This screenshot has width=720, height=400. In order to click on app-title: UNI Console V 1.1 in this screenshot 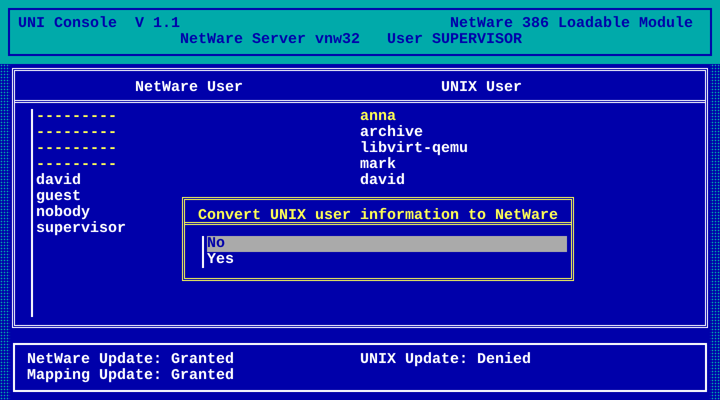, I will do `click(99, 24)`.